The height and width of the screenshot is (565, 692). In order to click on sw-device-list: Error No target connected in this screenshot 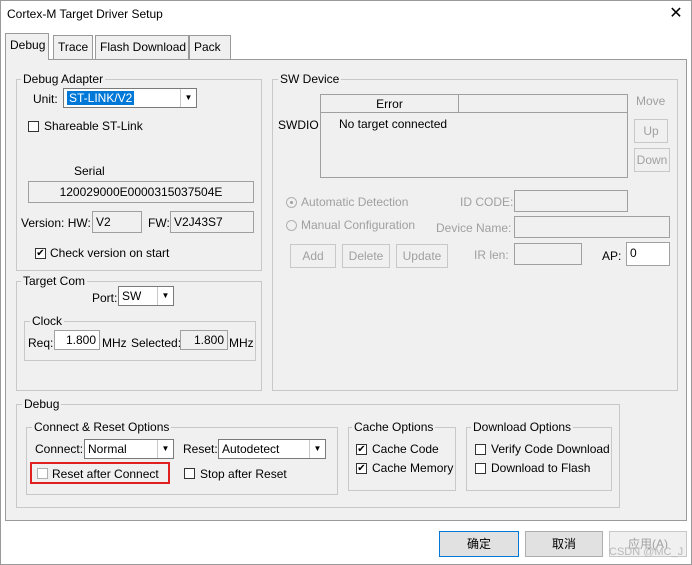, I will do `click(474, 136)`.